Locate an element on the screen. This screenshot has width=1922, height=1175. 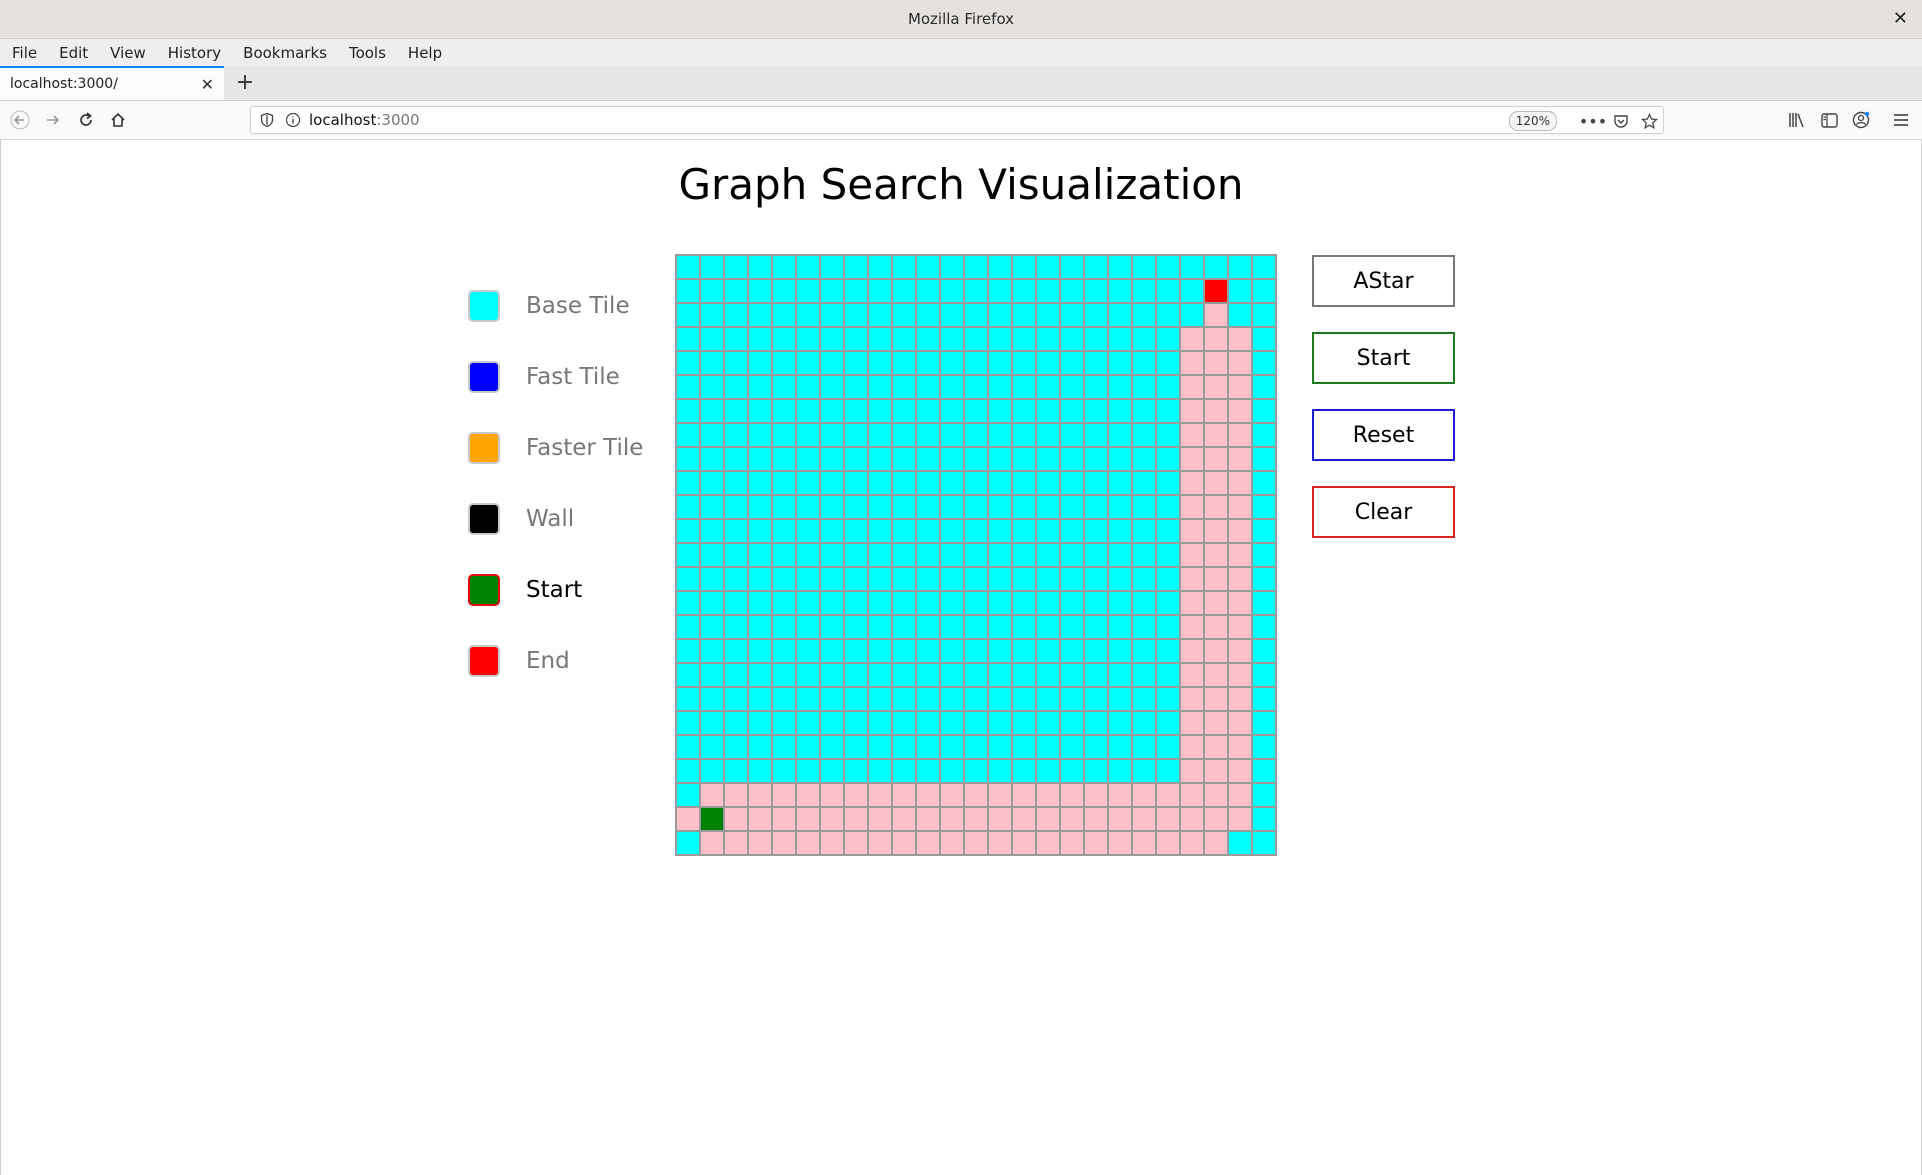
legend-item-base-tile: Base Tile is located at coordinates (555, 305).